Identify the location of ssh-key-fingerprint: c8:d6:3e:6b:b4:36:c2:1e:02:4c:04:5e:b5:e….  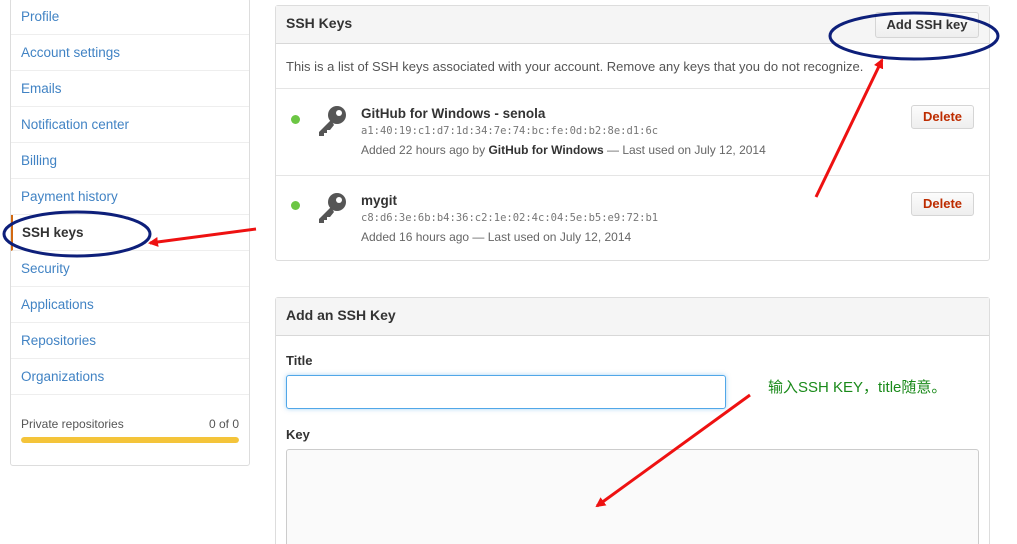
(510, 218).